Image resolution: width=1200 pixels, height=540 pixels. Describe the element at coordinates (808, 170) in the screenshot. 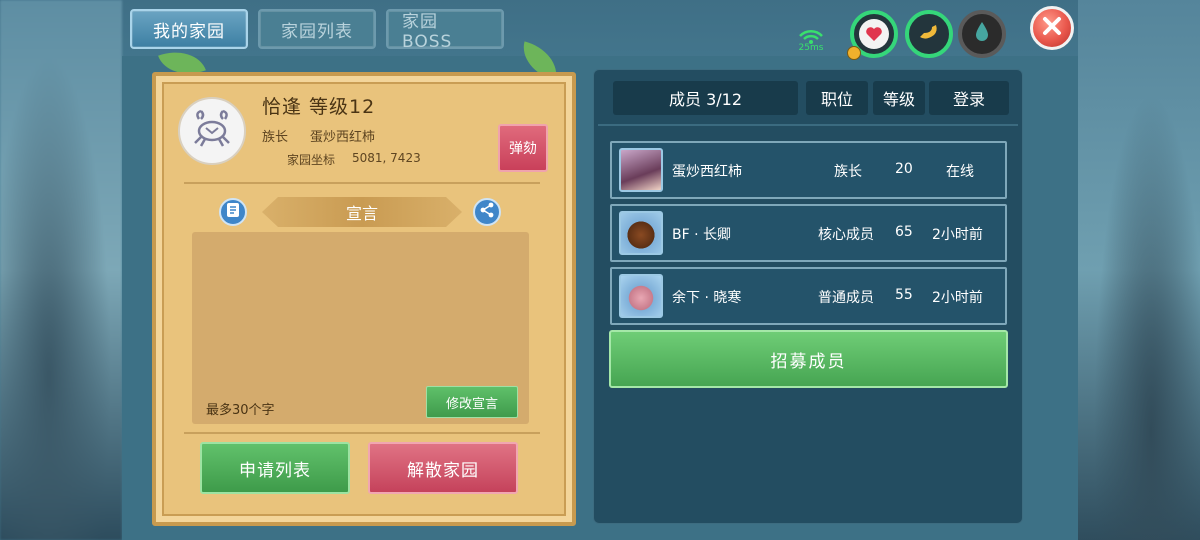

I see `member-row: 蛋炒西红柿 族长 20 在线` at that location.